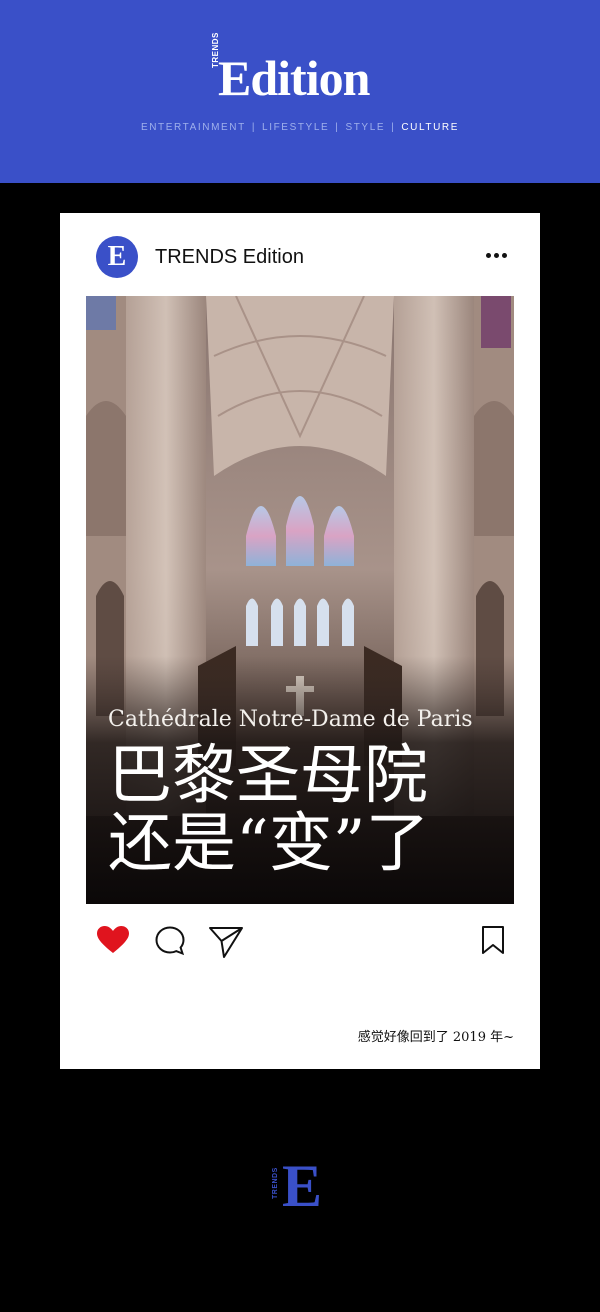 This screenshot has height=1312, width=600. I want to click on photo-title: 巴黎圣母院 还是“变”了, so click(268, 810).